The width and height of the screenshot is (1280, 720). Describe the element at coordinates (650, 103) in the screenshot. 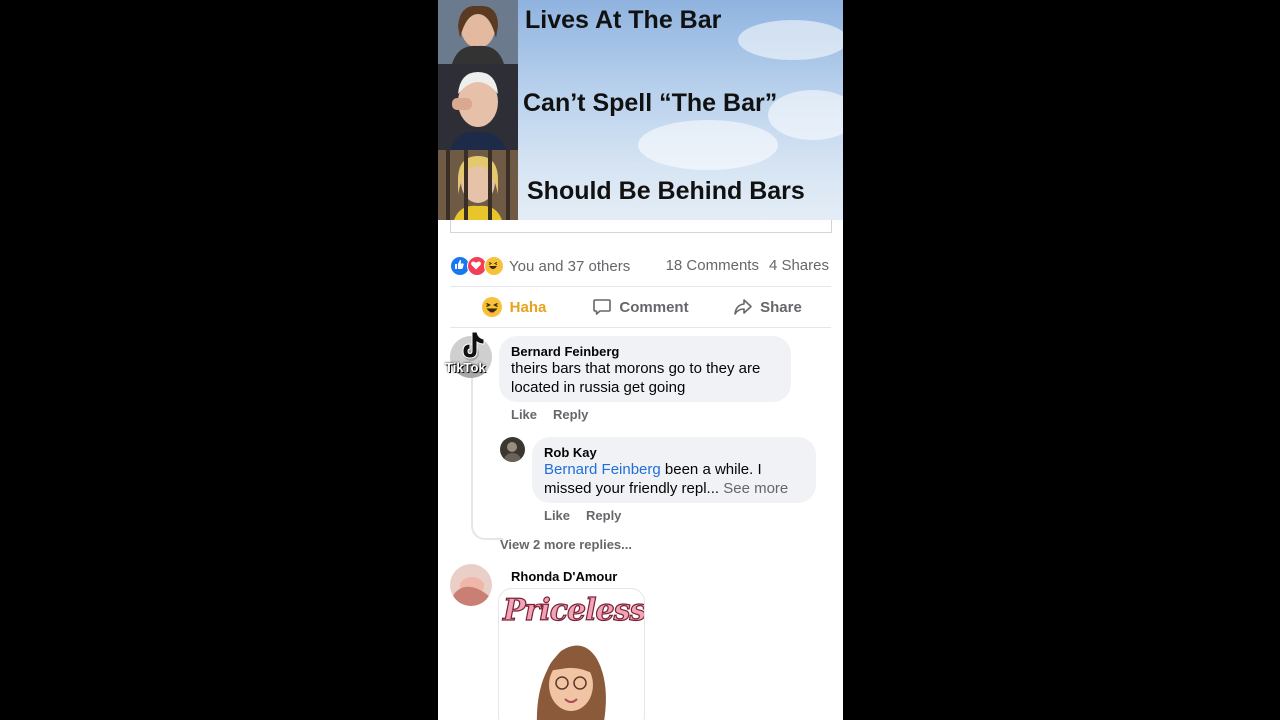

I see `meme-line-2: Can’t Spell “The Bar”` at that location.